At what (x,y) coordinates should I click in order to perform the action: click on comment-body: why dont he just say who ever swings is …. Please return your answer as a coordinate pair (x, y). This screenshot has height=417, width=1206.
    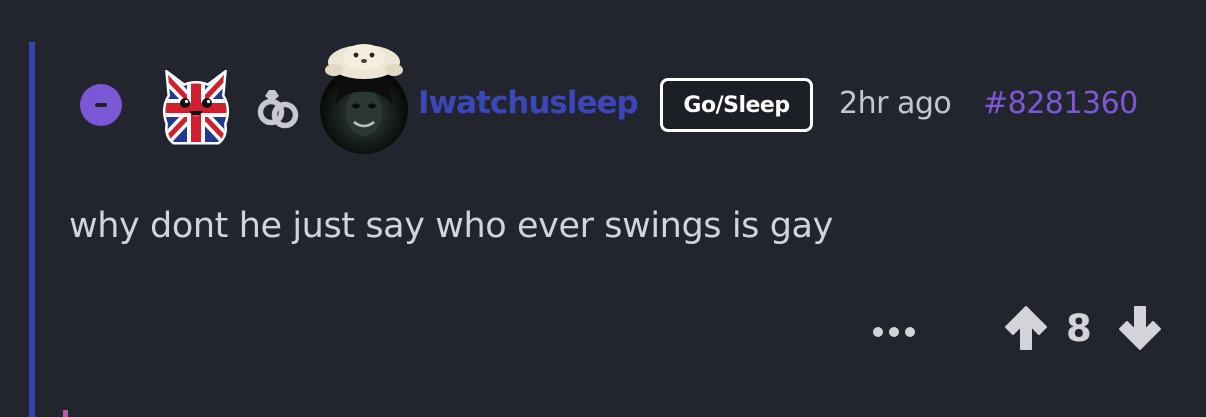
    Looking at the image, I should click on (451, 226).